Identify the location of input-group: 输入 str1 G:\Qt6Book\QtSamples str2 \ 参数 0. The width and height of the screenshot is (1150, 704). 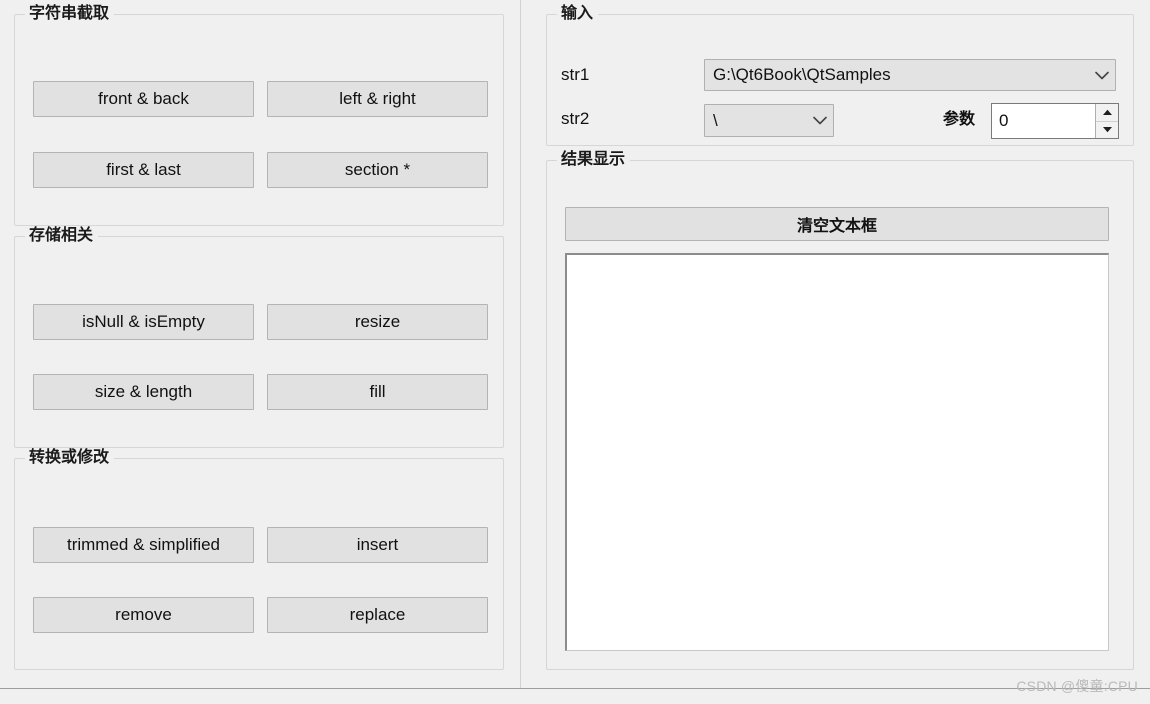
(840, 75).